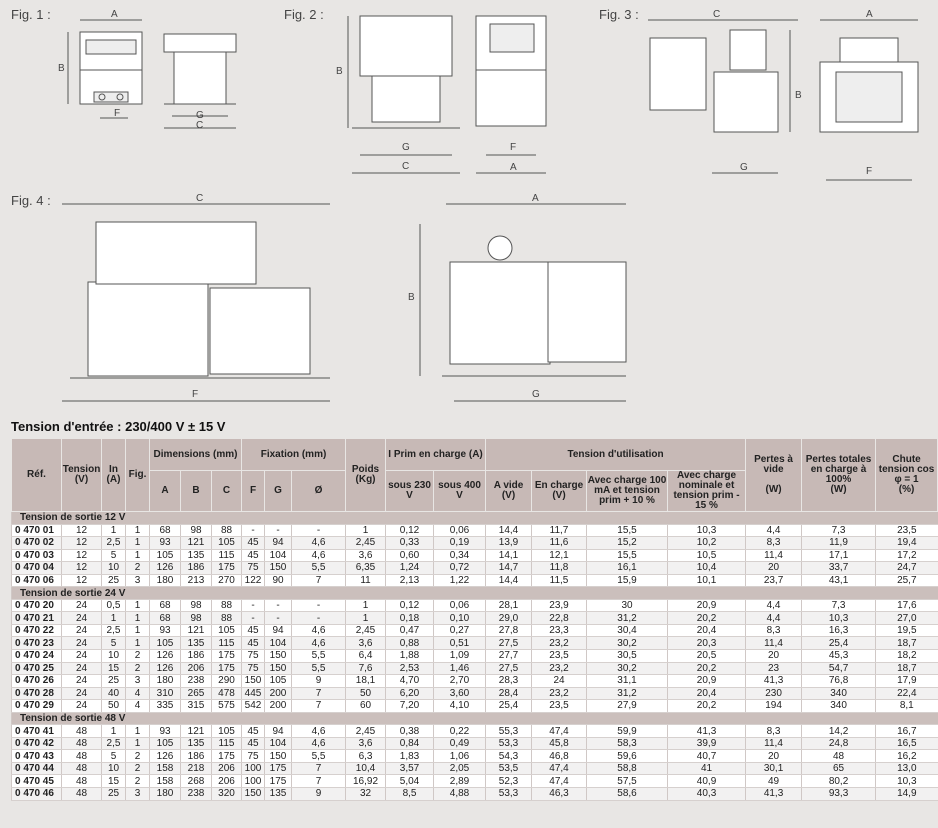 The image size is (938, 828). I want to click on table-cell: 4,6, so click(318, 744).